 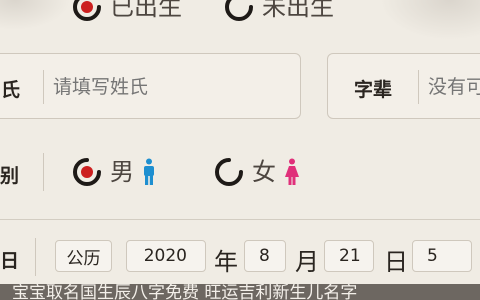 I want to click on surname-input, so click(x=168, y=87).